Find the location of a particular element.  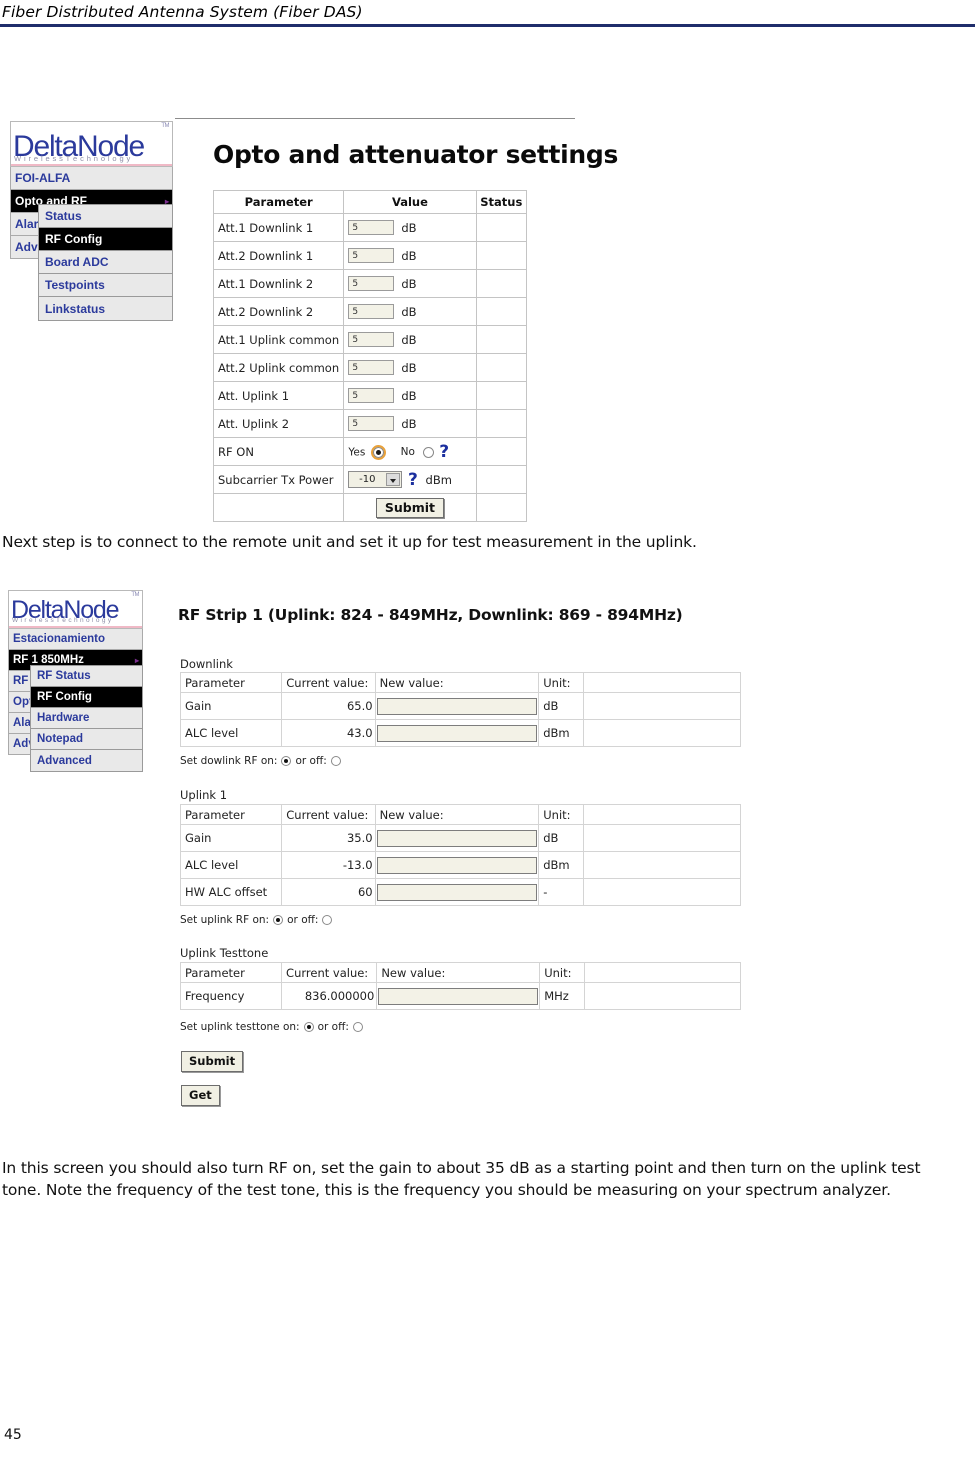

uplink-rf-on-radio is located at coordinates (278, 920).